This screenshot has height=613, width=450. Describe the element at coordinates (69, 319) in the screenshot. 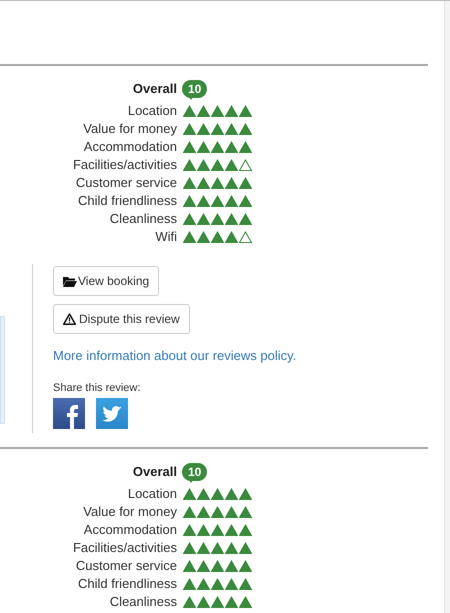

I see `warning-icon` at that location.